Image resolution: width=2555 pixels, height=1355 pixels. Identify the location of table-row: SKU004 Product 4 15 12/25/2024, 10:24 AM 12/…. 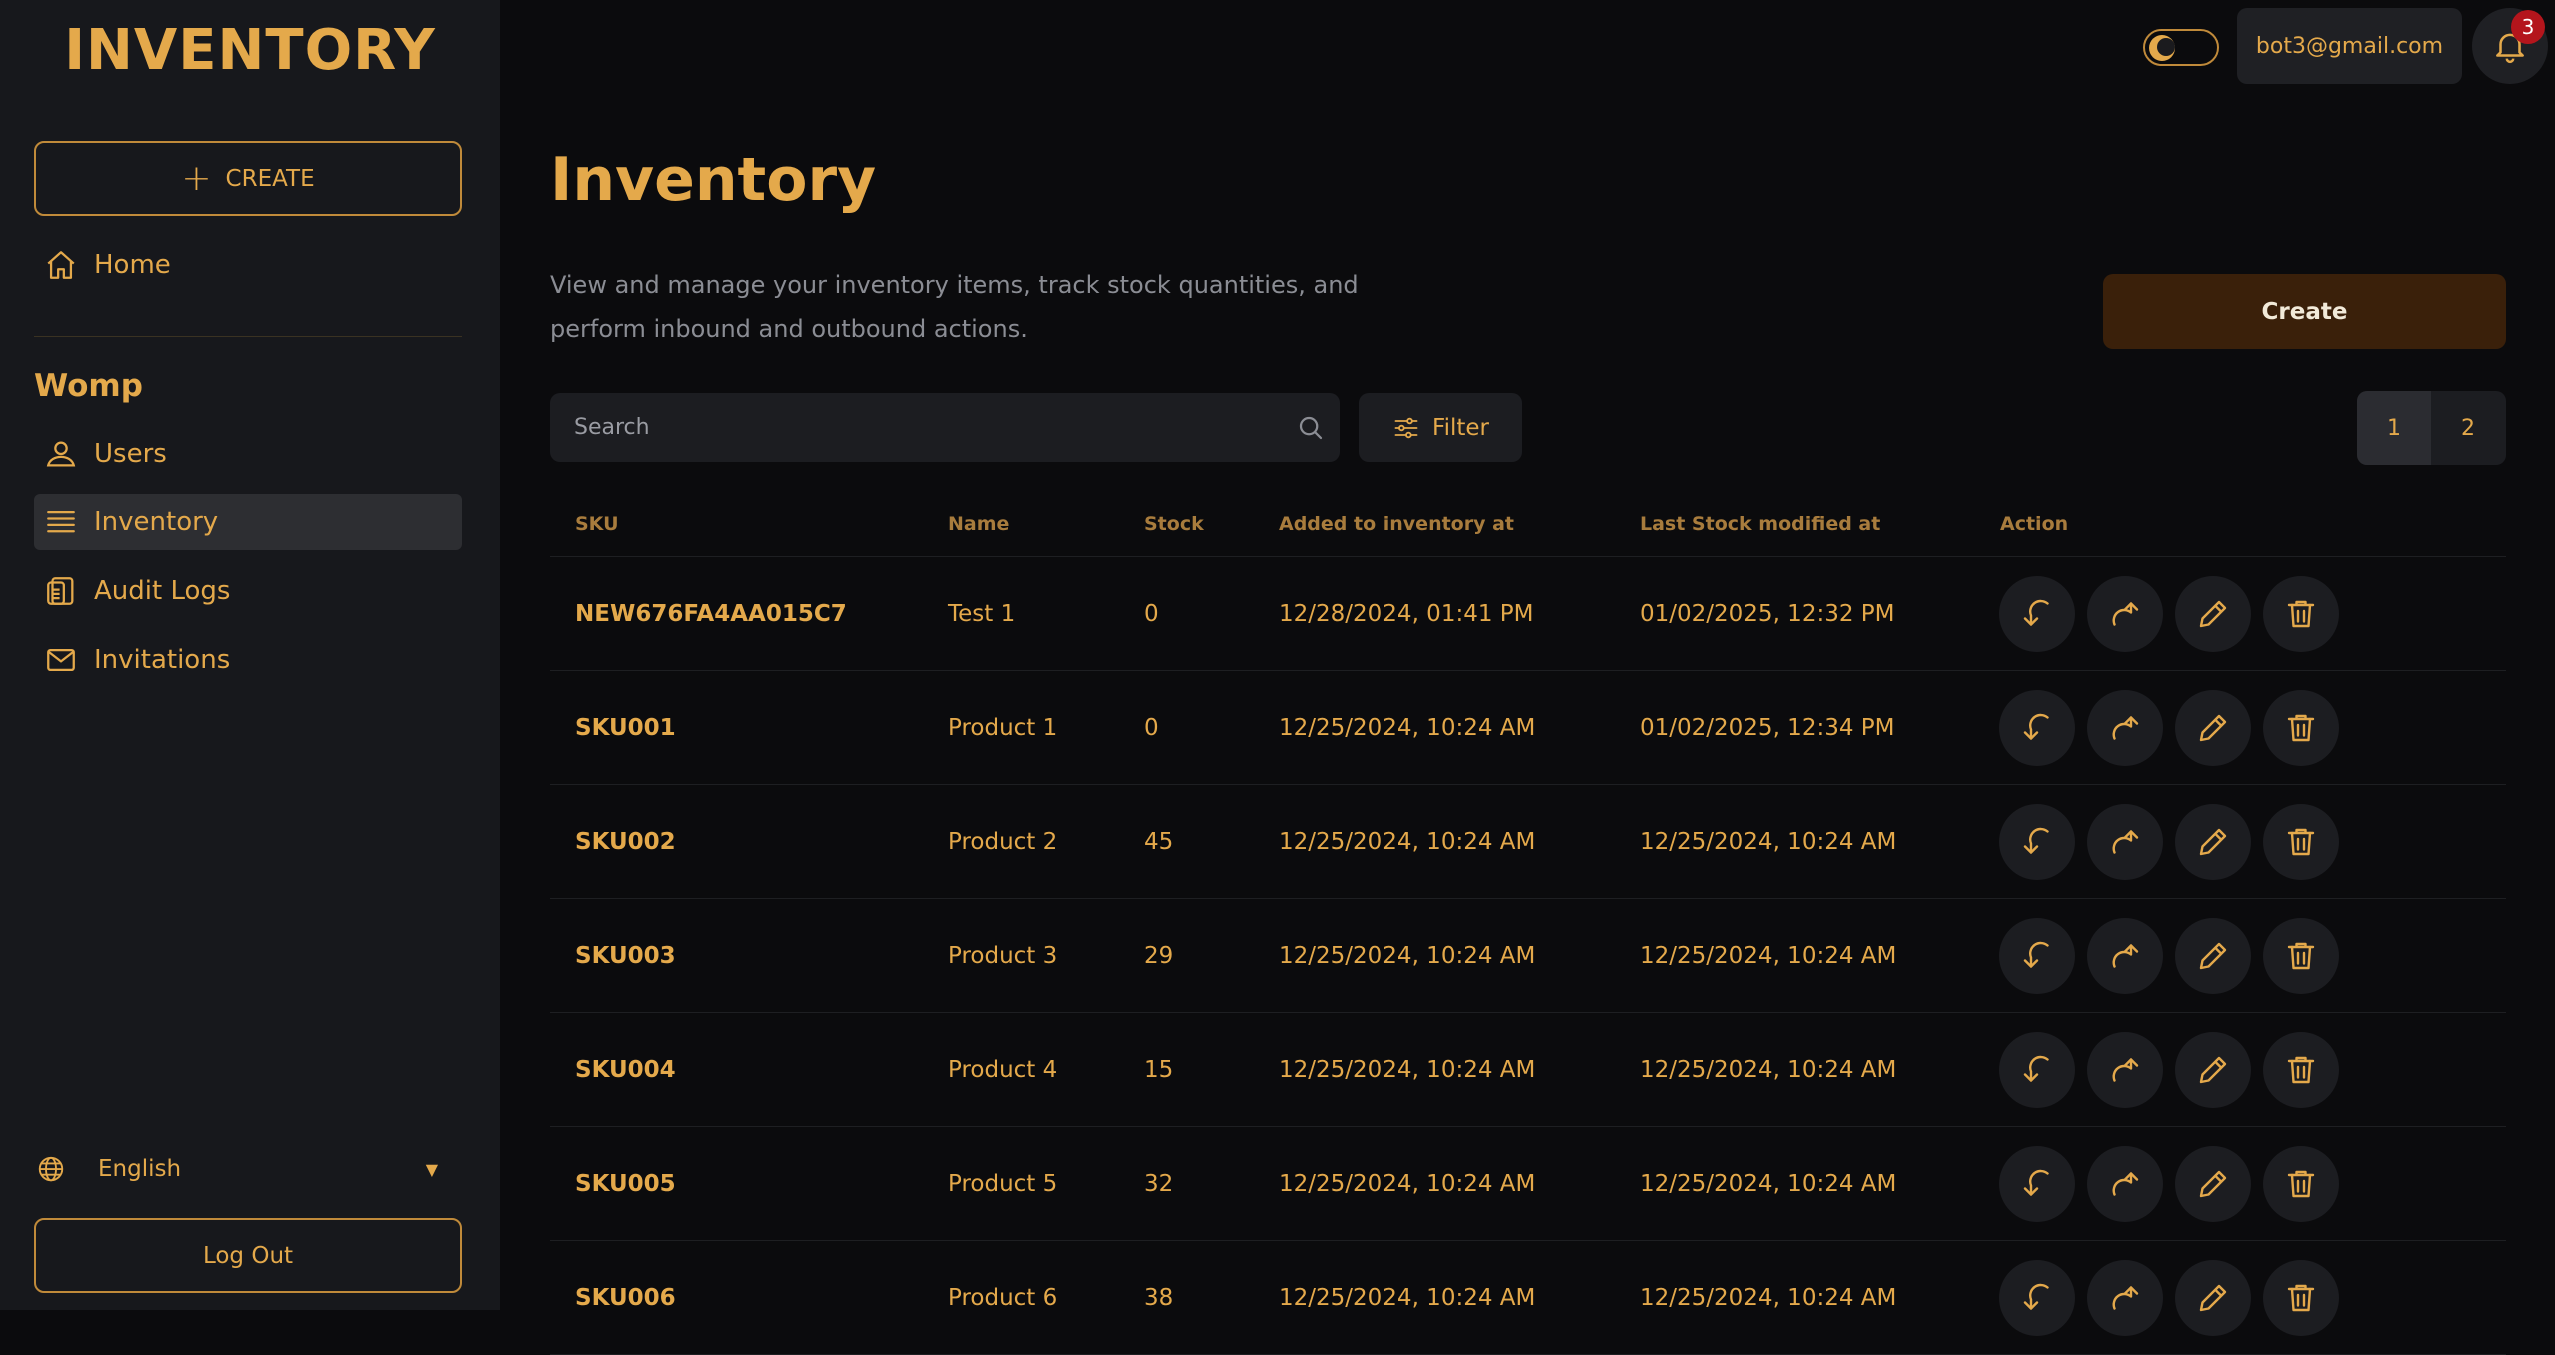
(1528, 1070).